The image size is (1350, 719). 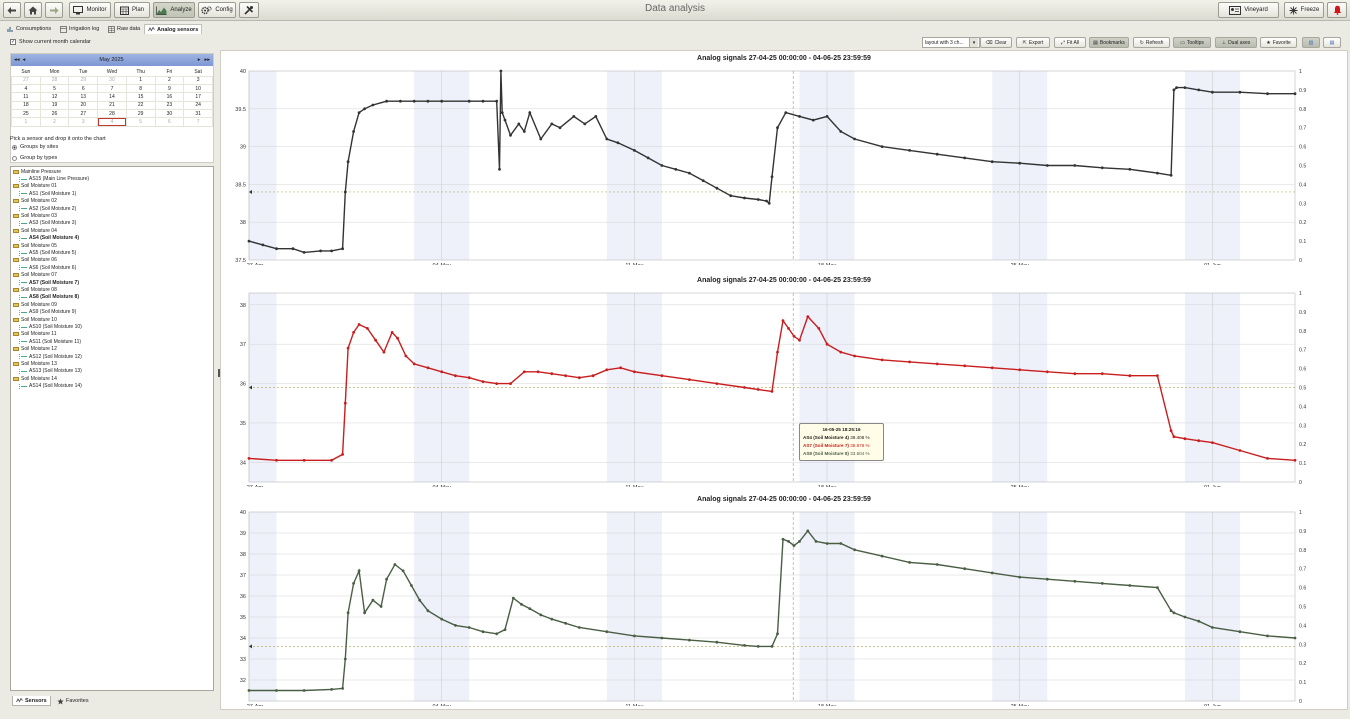 What do you see at coordinates (46, 356) in the screenshot?
I see `tree-sensor-item: AS12 (Soil Moisture 12)` at bounding box center [46, 356].